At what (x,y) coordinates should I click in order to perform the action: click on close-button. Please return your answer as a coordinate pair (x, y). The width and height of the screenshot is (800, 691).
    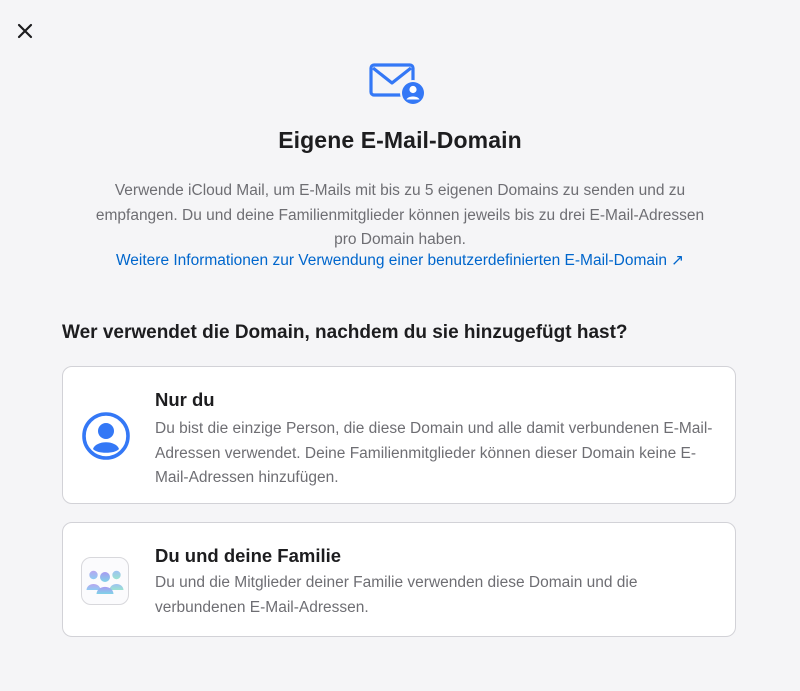
    Looking at the image, I should click on (25, 31).